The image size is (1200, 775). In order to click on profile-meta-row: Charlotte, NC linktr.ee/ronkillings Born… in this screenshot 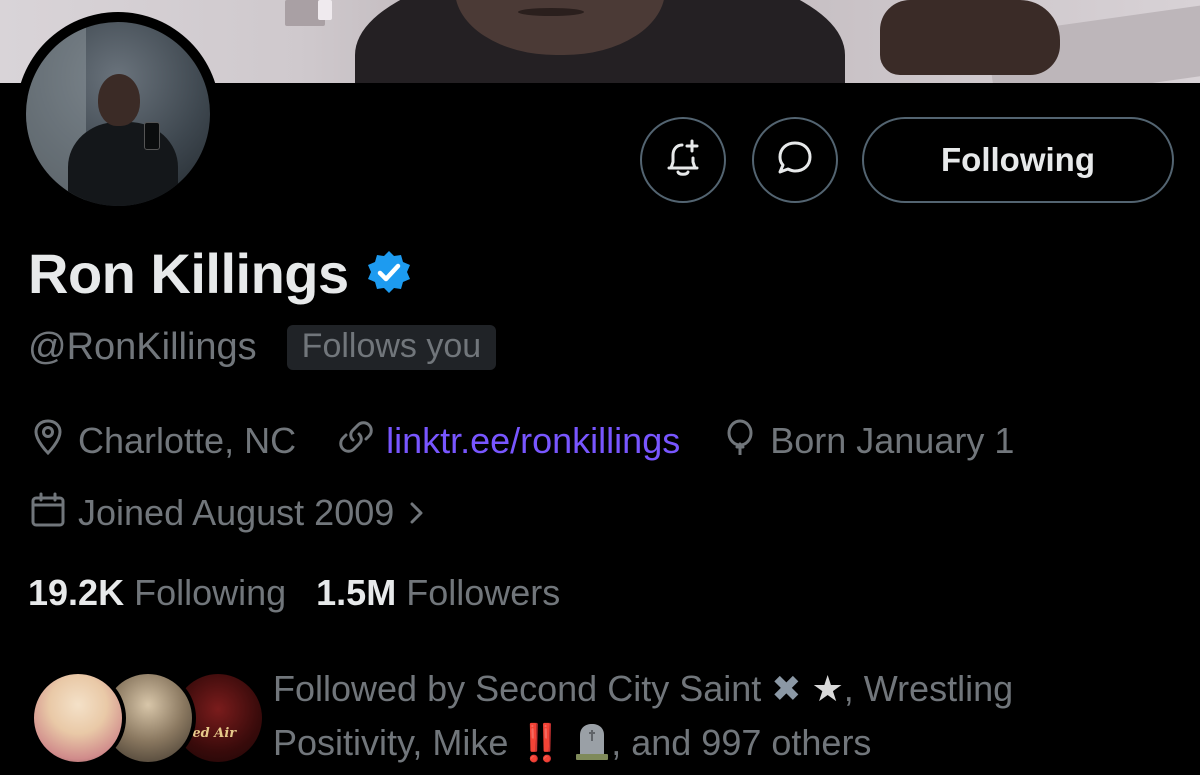, I will do `click(541, 441)`.